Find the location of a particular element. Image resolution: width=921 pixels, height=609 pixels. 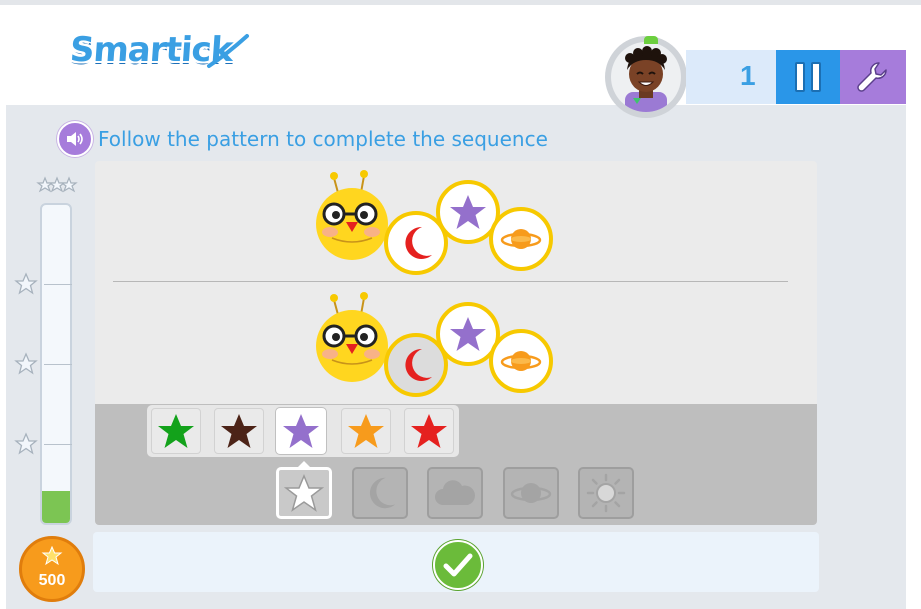

avatar is located at coordinates (646, 77).